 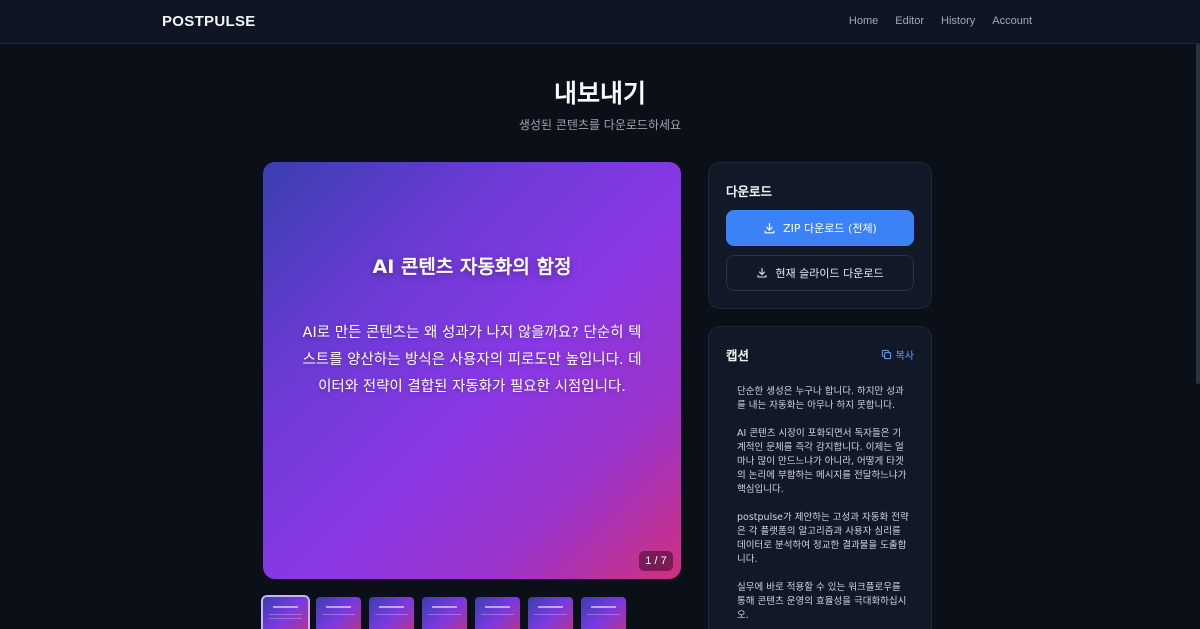 I want to click on copy-icon, so click(x=886, y=354).